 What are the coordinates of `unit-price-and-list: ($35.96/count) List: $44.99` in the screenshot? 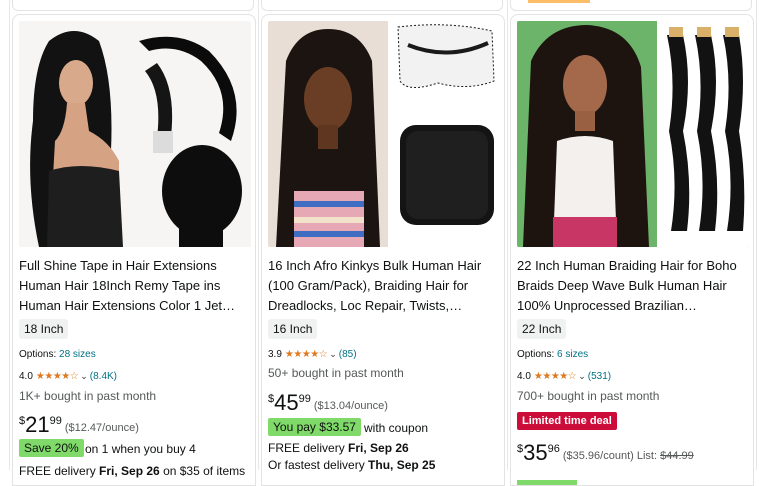 It's located at (628, 456).